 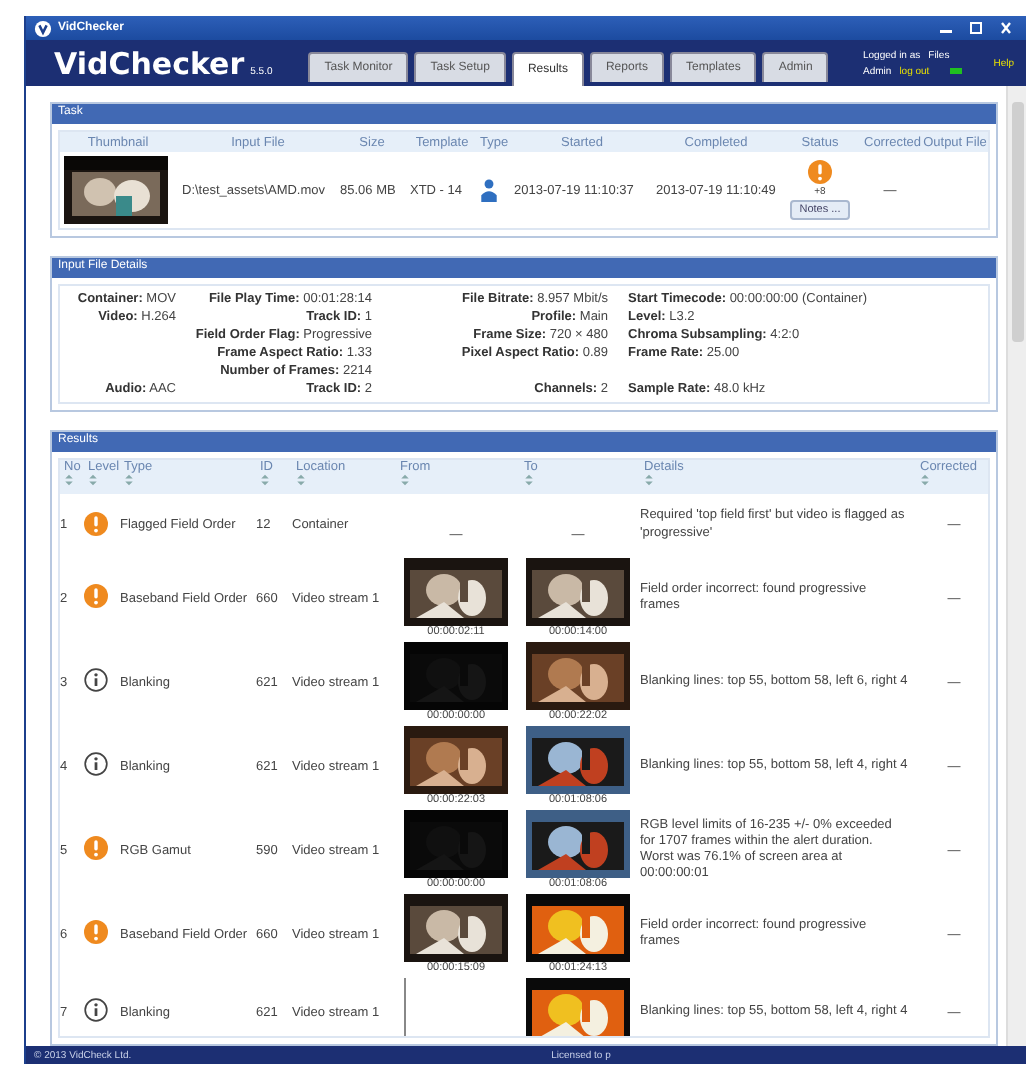 What do you see at coordinates (43, 28) in the screenshot?
I see `app-icon` at bounding box center [43, 28].